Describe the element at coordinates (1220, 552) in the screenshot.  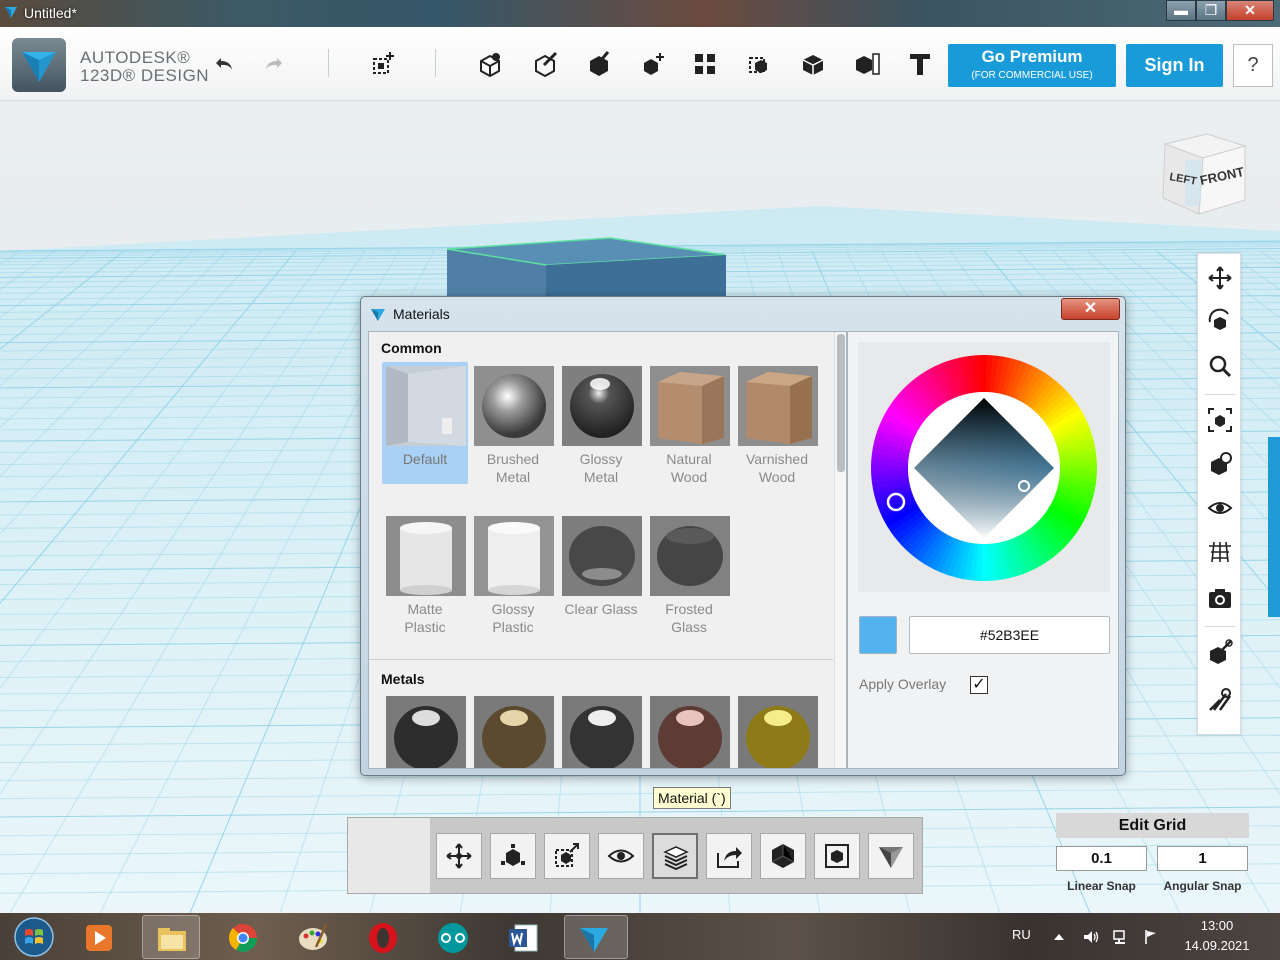
I see `grid-icon` at that location.